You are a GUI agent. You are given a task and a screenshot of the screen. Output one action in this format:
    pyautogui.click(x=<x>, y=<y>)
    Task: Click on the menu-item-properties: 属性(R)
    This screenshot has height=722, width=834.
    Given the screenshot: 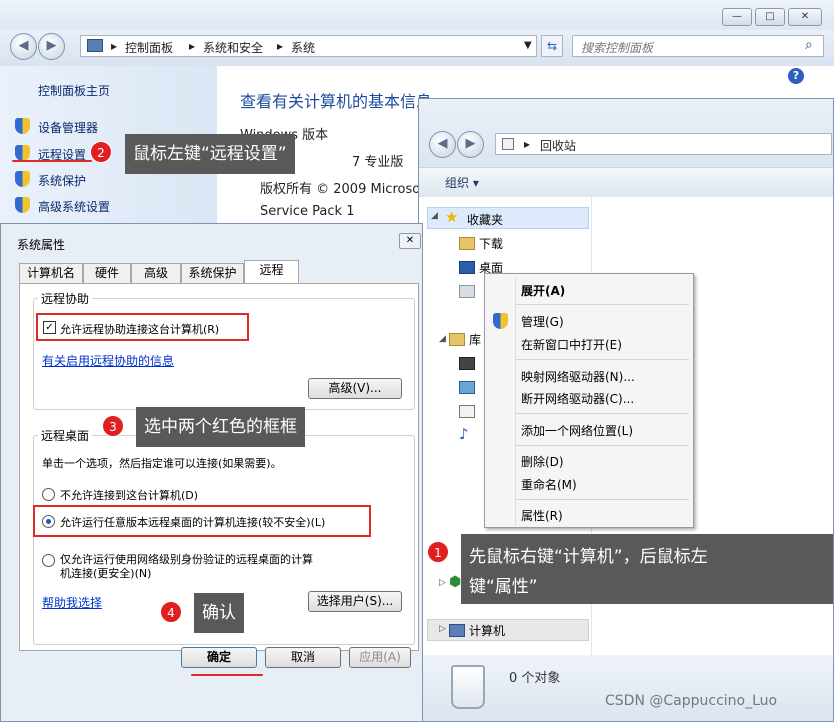 What is the action you would take?
    pyautogui.click(x=542, y=515)
    